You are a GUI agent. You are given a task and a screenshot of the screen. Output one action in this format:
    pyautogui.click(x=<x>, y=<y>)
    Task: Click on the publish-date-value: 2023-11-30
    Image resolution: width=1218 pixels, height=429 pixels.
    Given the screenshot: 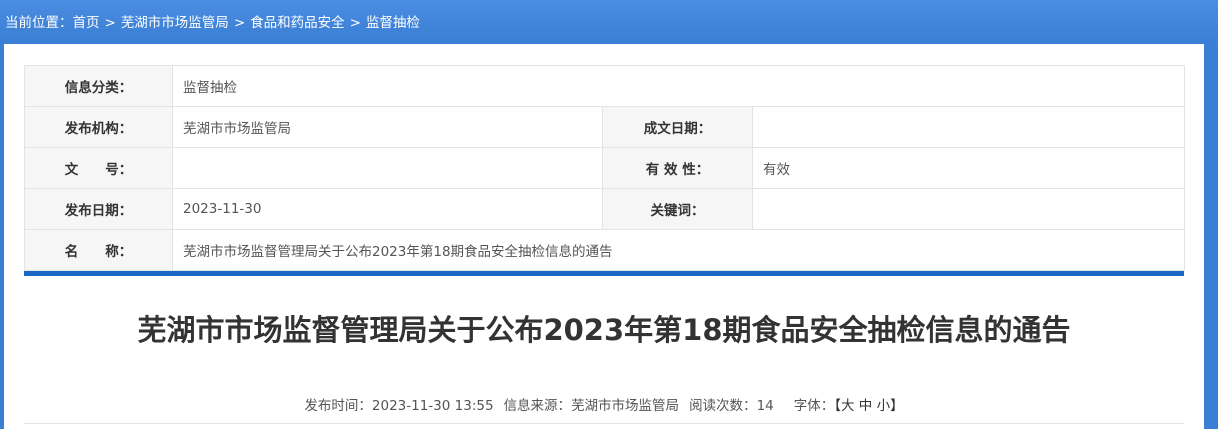 What is the action you would take?
    pyautogui.click(x=387, y=209)
    